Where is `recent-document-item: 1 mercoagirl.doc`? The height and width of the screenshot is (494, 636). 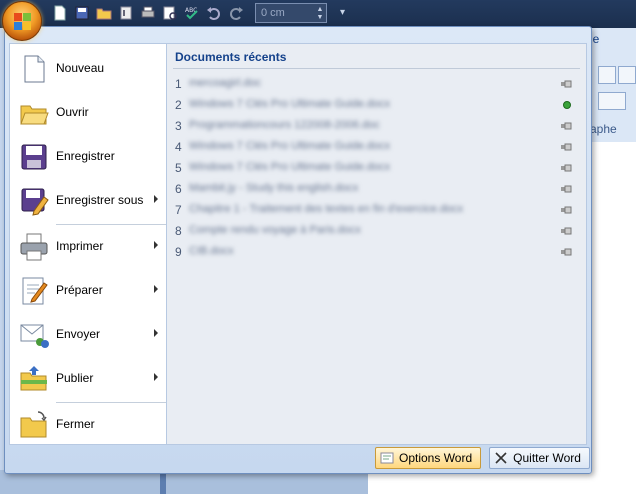
recent-document-item: 1 mercoagirl.doc is located at coordinates (377, 84).